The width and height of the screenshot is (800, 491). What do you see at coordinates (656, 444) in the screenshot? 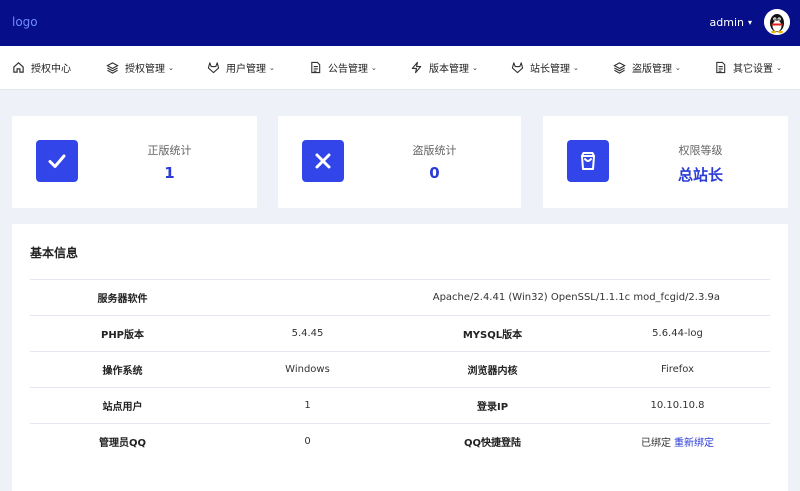
I see `qq-bound-status: 已绑定` at bounding box center [656, 444].